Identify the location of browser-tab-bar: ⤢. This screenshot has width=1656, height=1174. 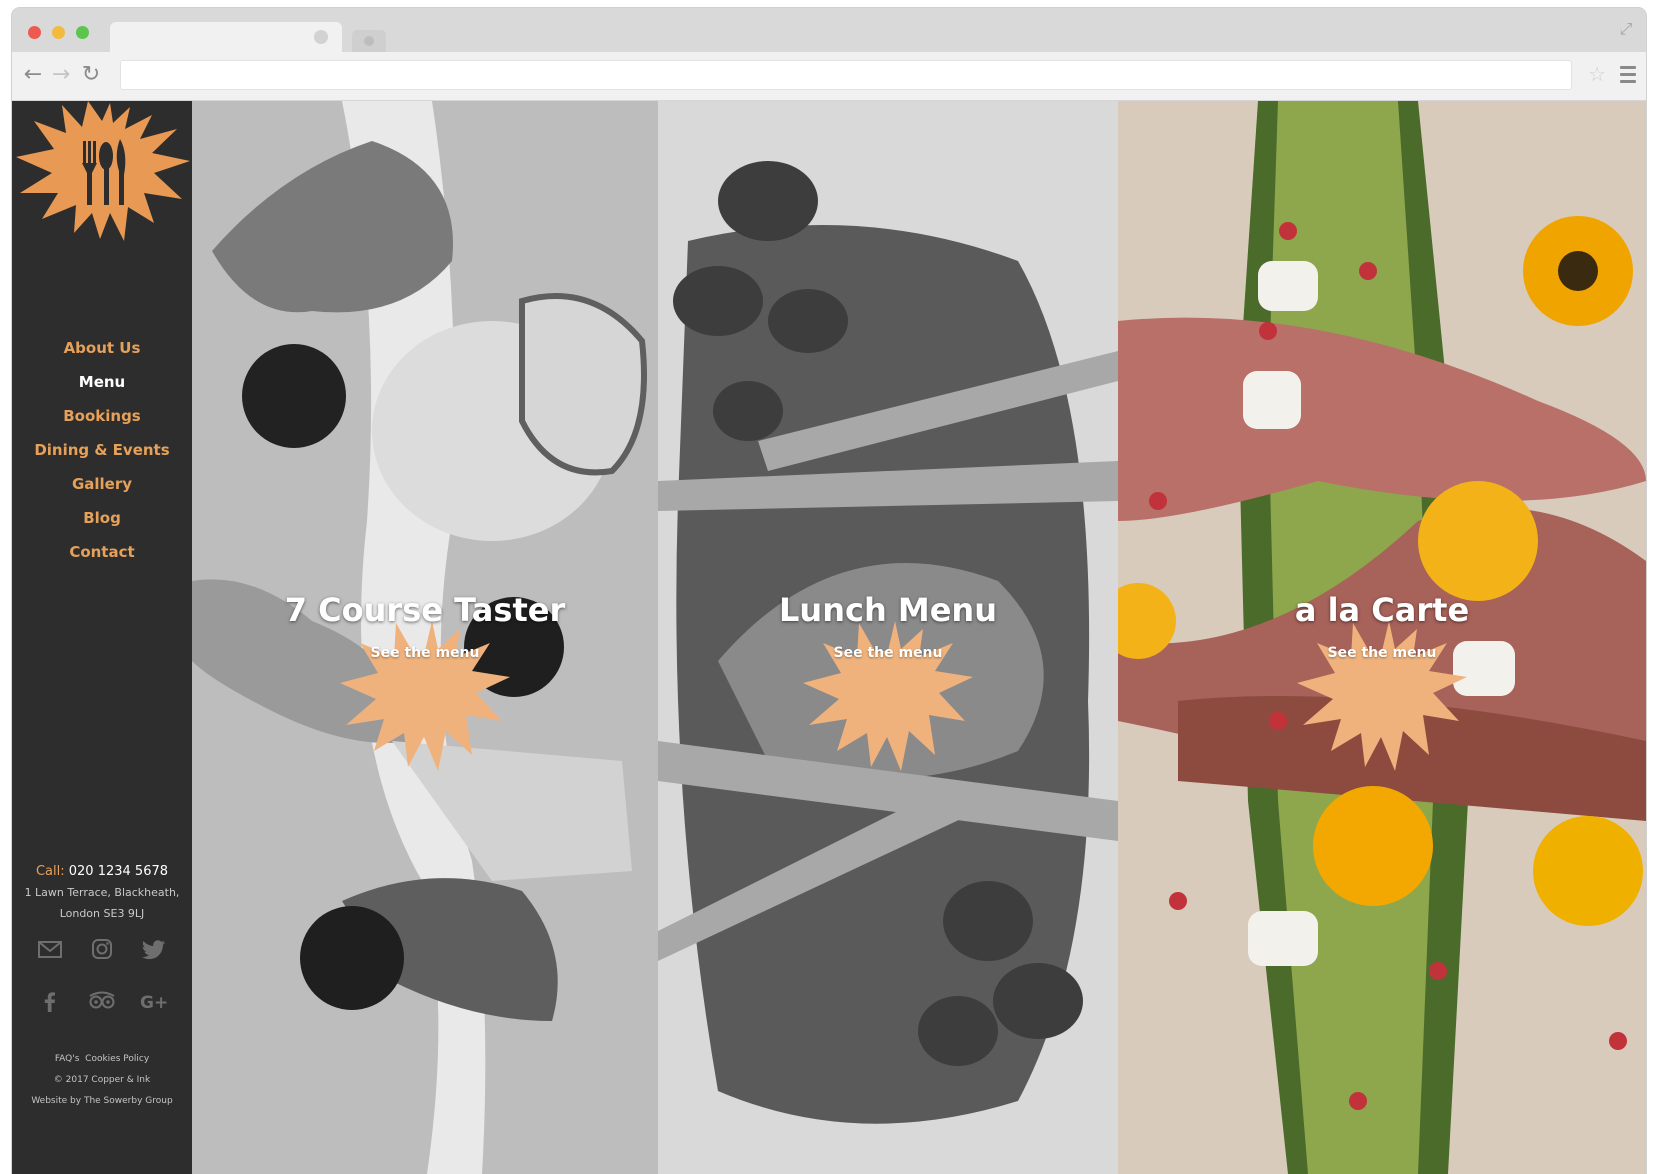
(829, 31).